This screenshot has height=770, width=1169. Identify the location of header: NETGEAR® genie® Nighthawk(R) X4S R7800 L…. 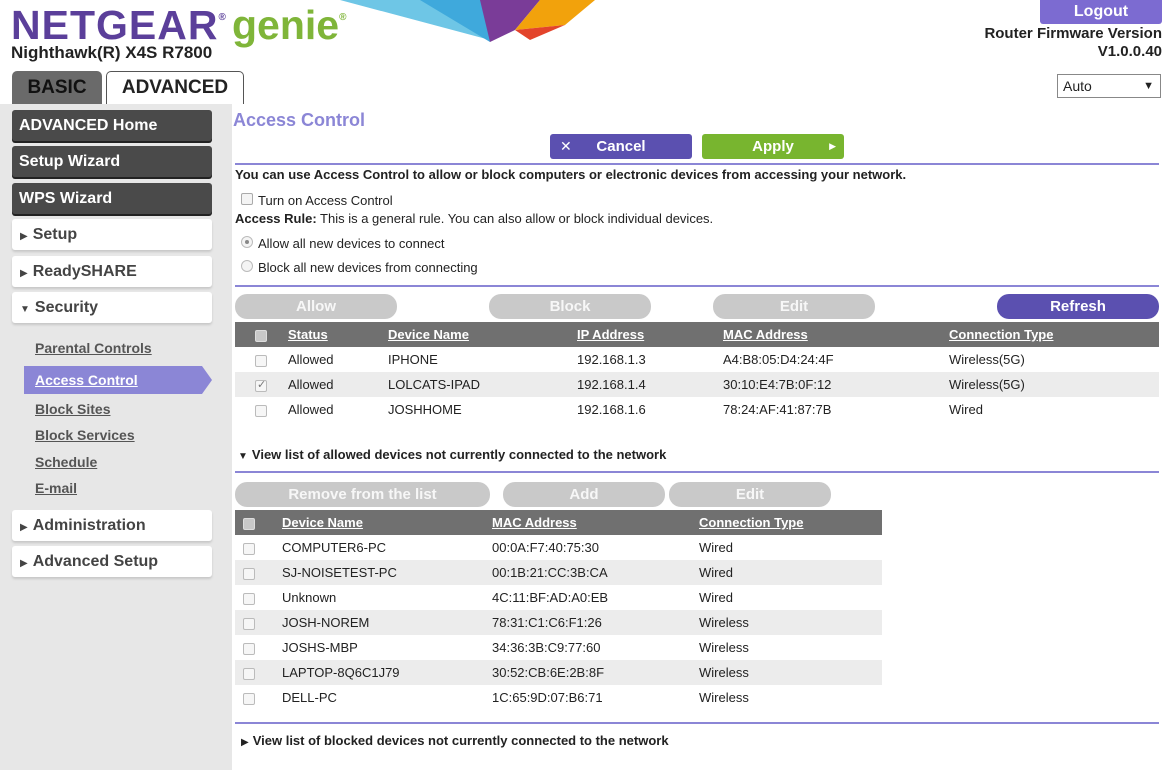
(584, 52).